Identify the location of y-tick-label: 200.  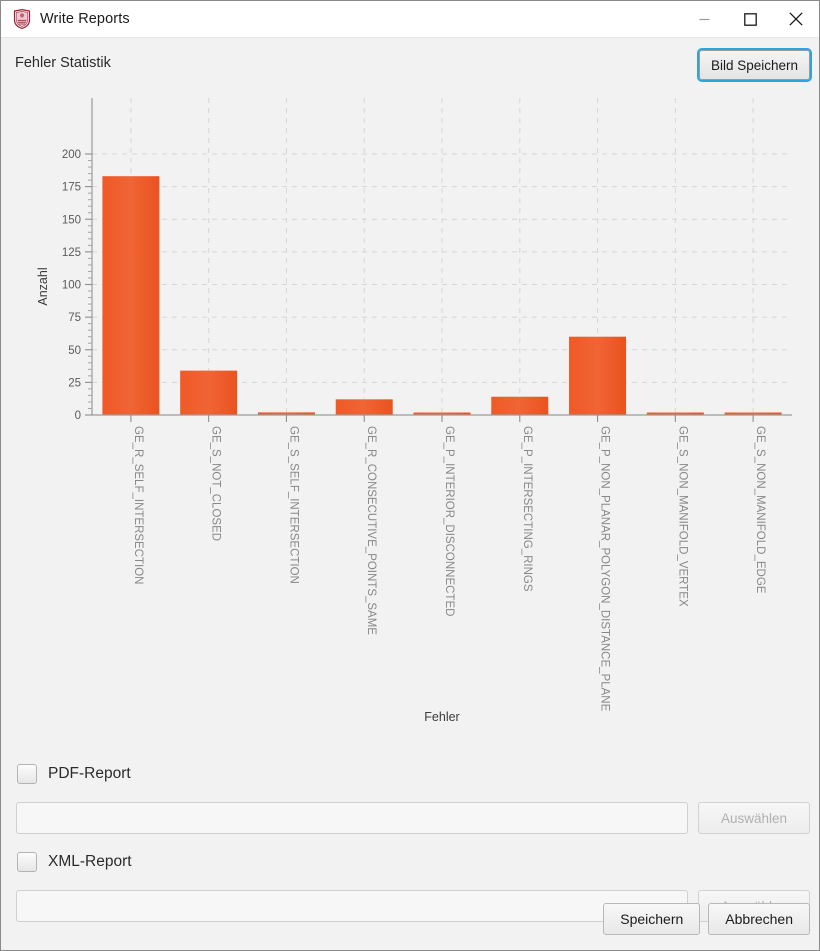
(71, 155).